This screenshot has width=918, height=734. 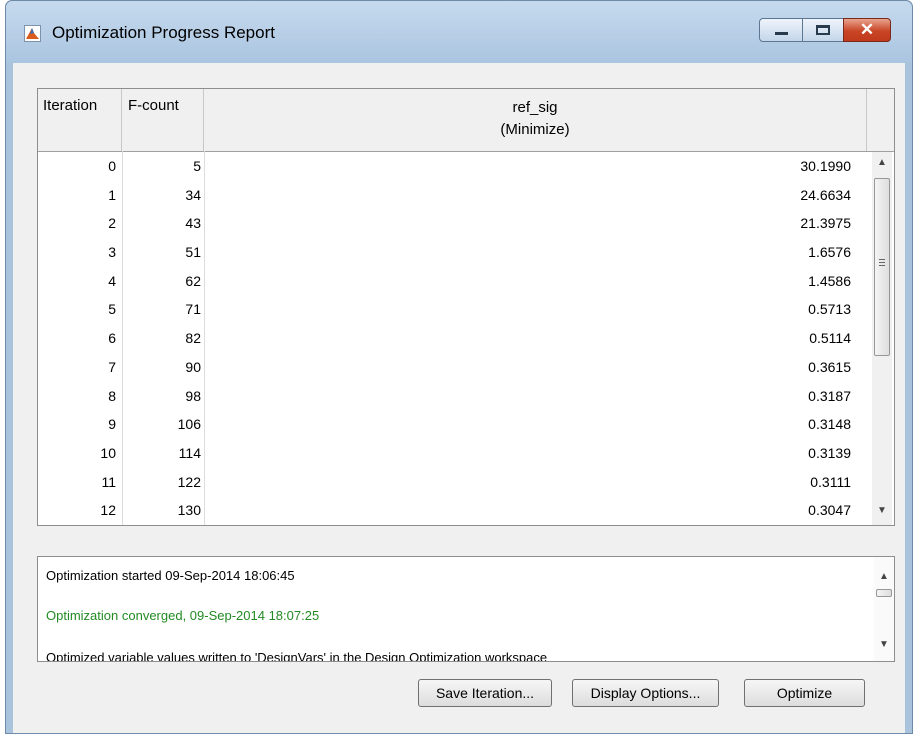 I want to click on table-vertical-scrollbar: ▲ ▼, so click(x=882, y=338).